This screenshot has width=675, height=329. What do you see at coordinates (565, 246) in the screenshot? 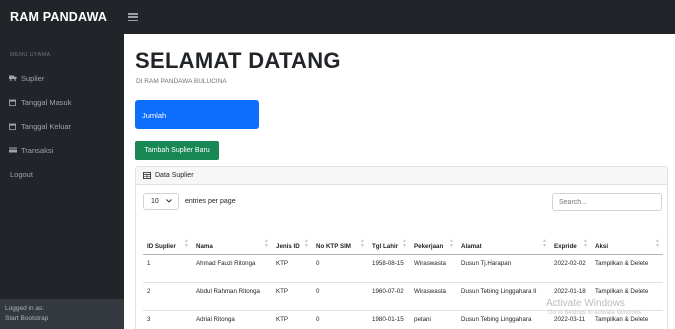
I see `col-header-label: Expride` at bounding box center [565, 246].